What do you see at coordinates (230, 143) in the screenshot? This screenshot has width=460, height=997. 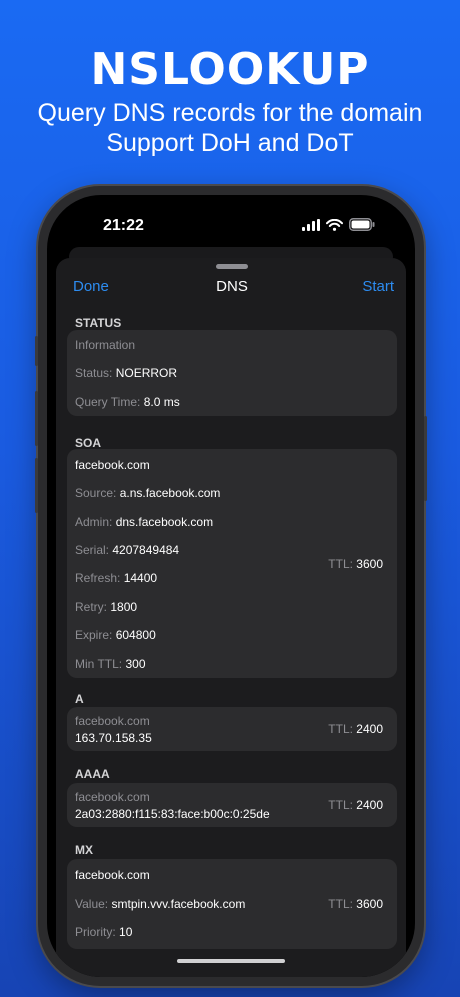 I see `promo-subtitle-line2: Support DoH and DoT` at bounding box center [230, 143].